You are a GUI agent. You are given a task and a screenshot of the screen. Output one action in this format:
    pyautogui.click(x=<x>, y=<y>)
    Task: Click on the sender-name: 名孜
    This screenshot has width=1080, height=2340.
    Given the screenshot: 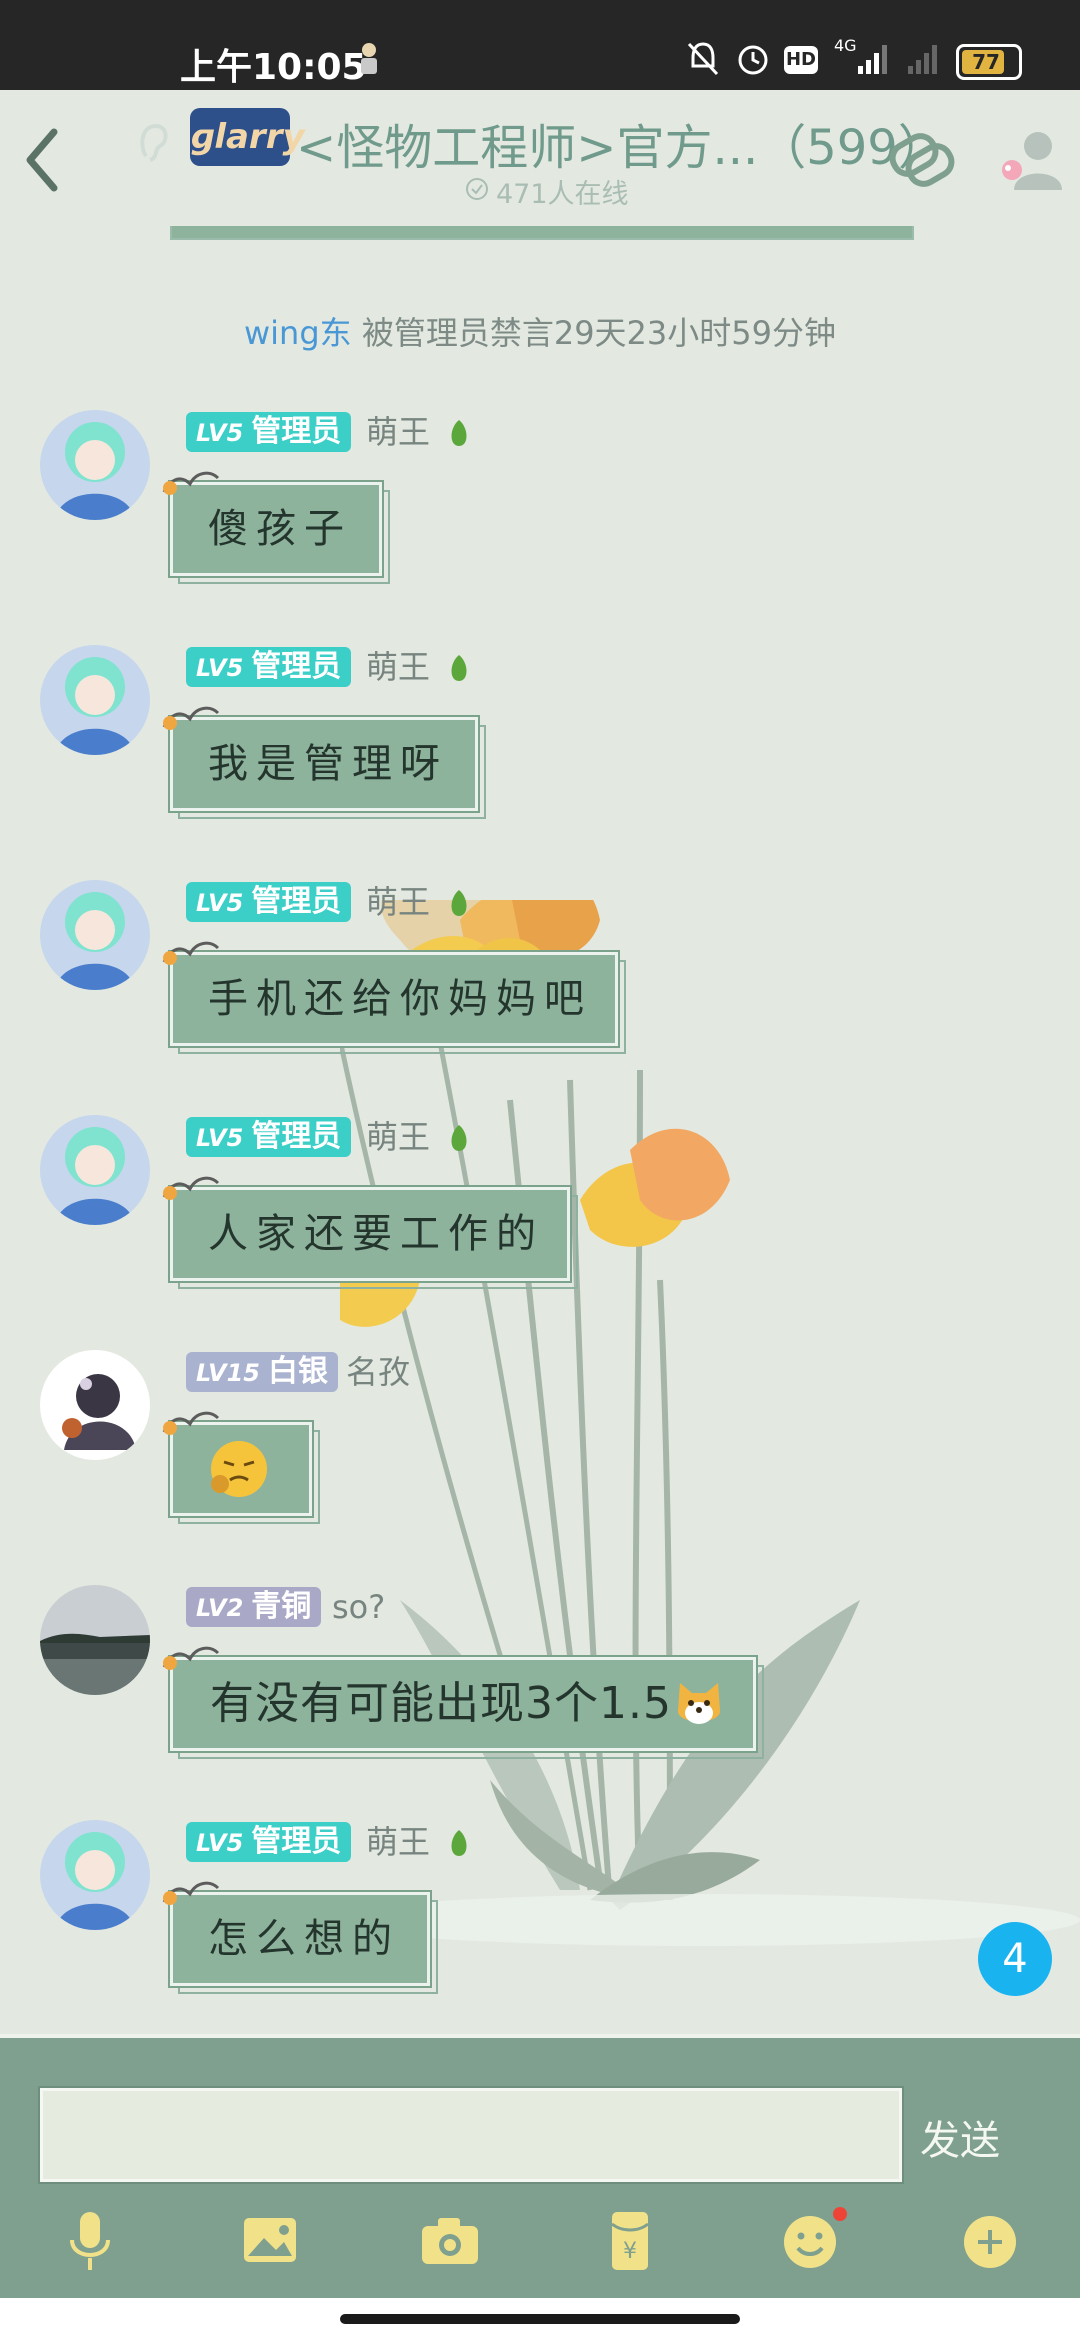 What is the action you would take?
    pyautogui.click(x=378, y=1372)
    